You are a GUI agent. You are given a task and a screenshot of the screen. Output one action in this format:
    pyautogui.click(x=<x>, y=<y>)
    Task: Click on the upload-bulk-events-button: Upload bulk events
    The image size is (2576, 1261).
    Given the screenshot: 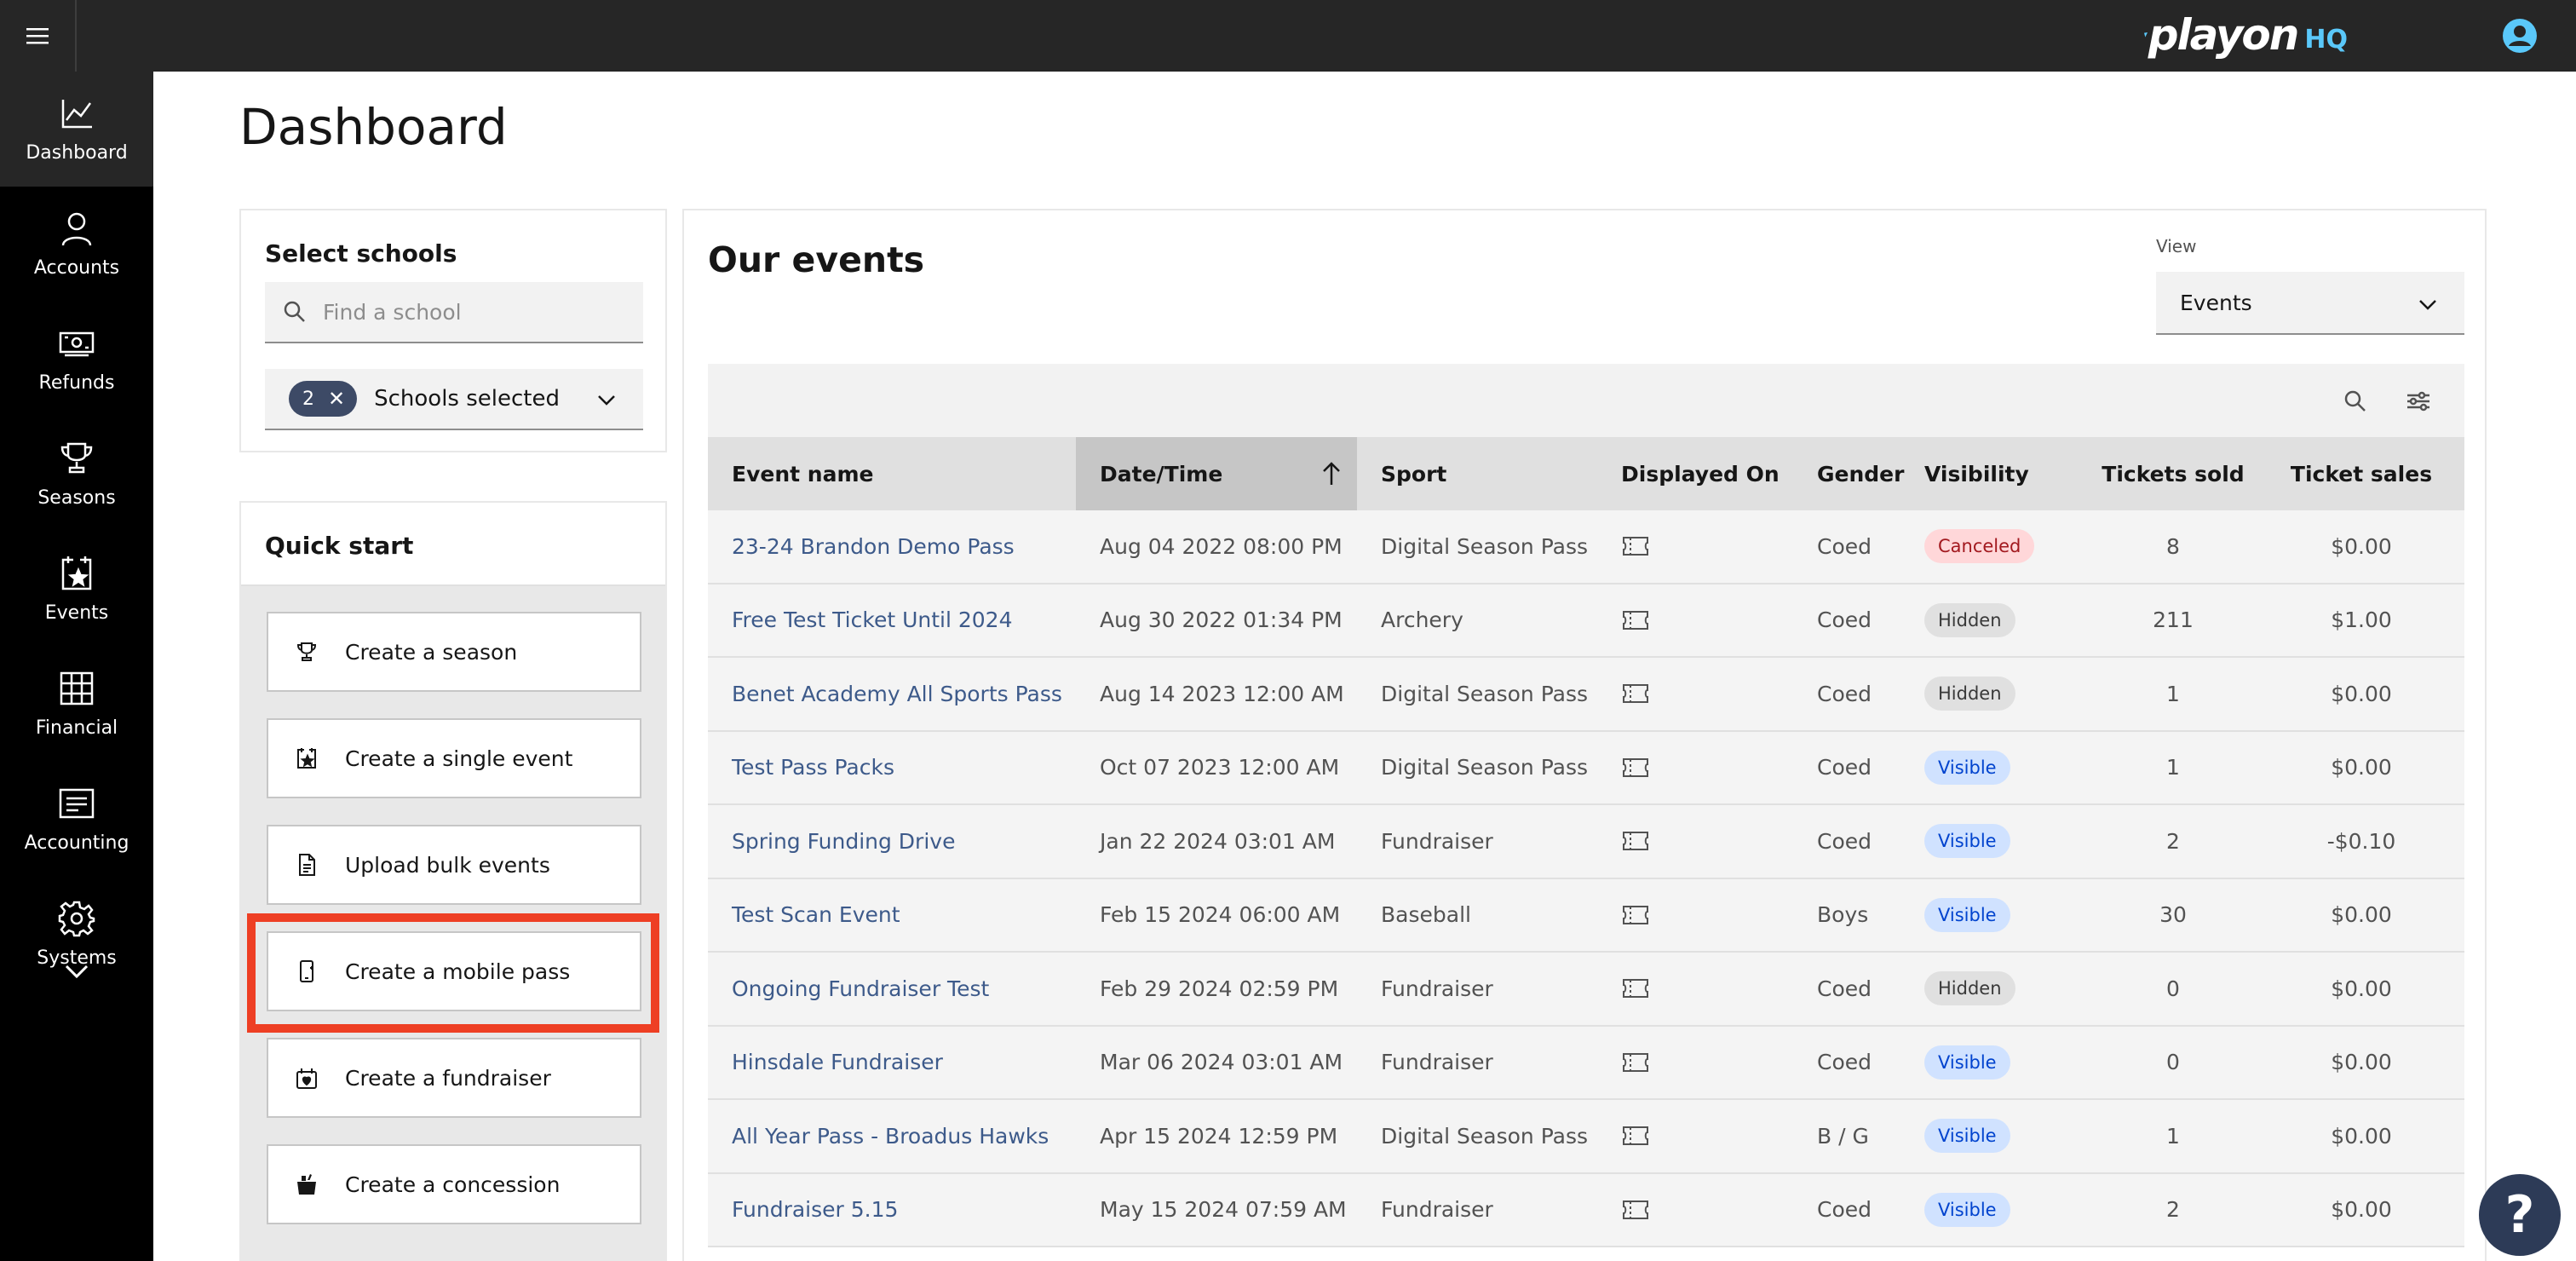 What is the action you would take?
    pyautogui.click(x=454, y=865)
    